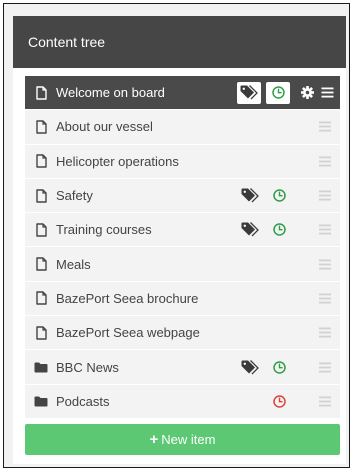  What do you see at coordinates (117, 161) in the screenshot?
I see `tree-item-label: Helicopter operations` at bounding box center [117, 161].